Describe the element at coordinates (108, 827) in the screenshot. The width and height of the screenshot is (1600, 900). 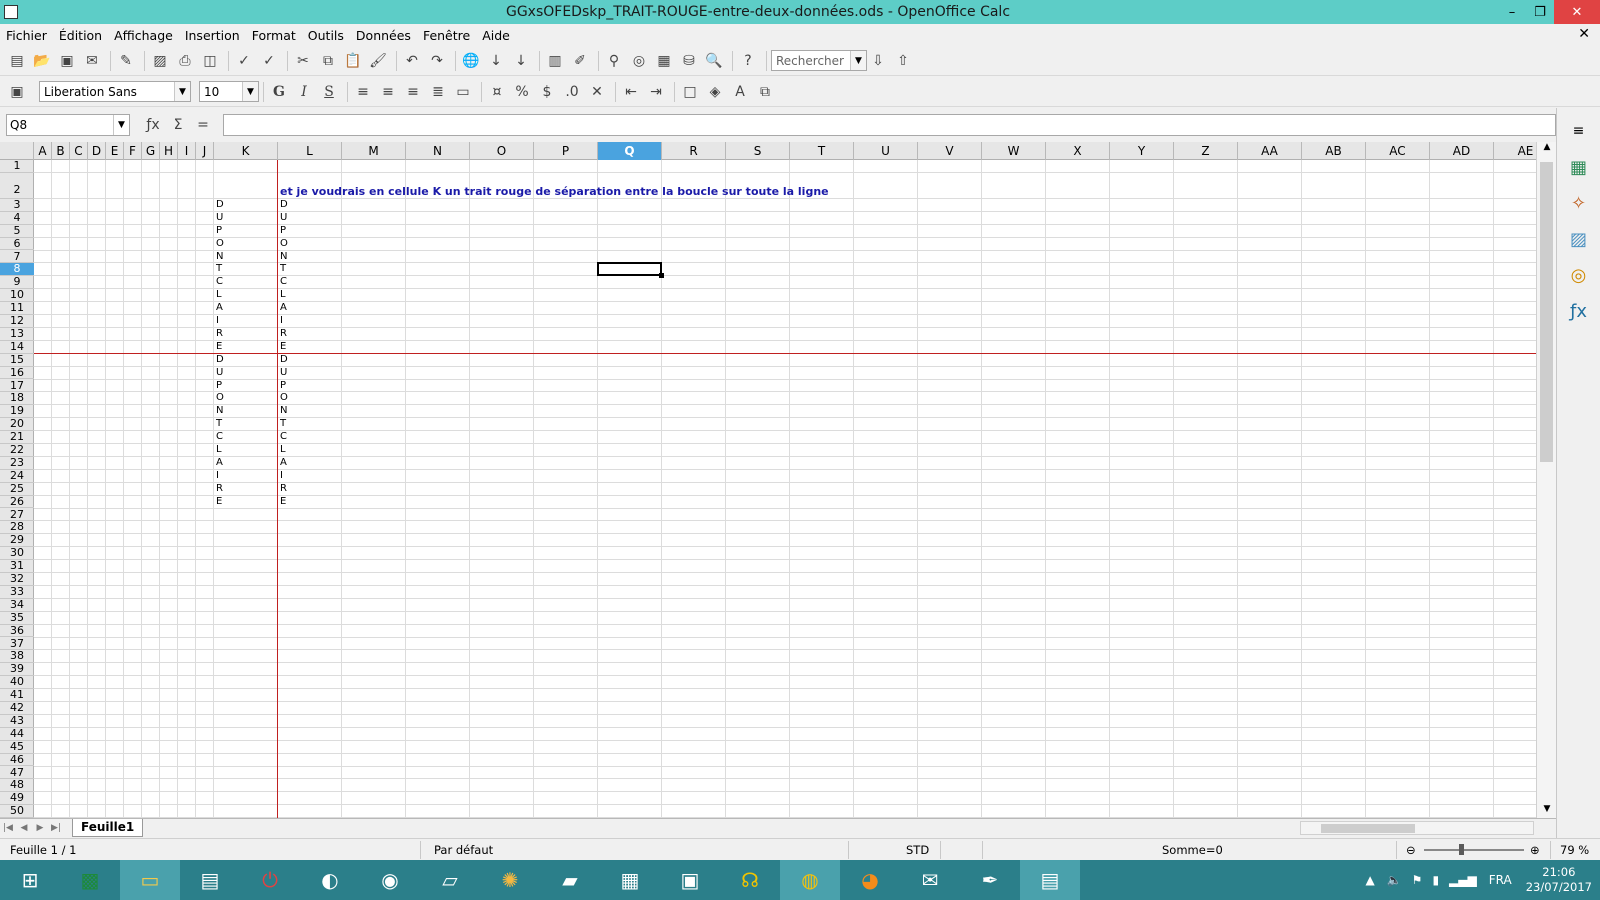
I see `sheet-tab-feuille1: Feuille1` at that location.